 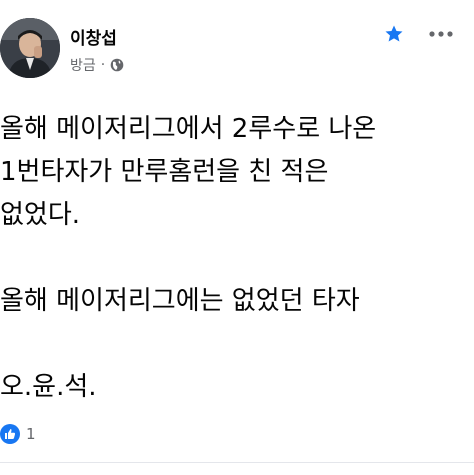 I want to click on like-icon, so click(x=10, y=434).